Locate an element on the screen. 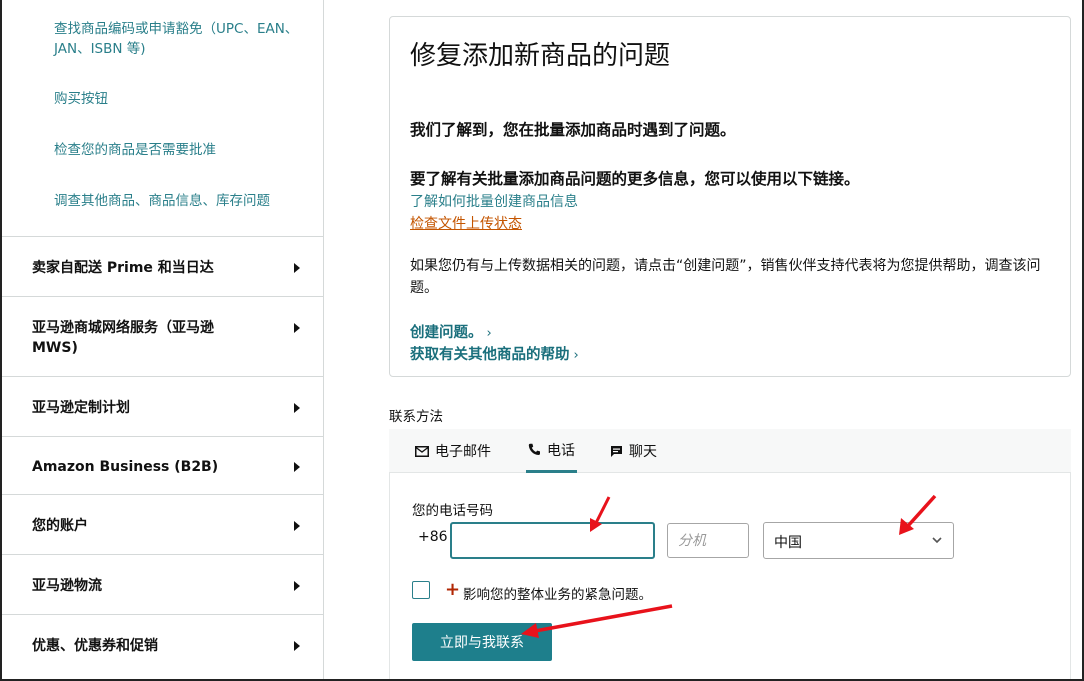  tab-phone: 电话 is located at coordinates (551, 451).